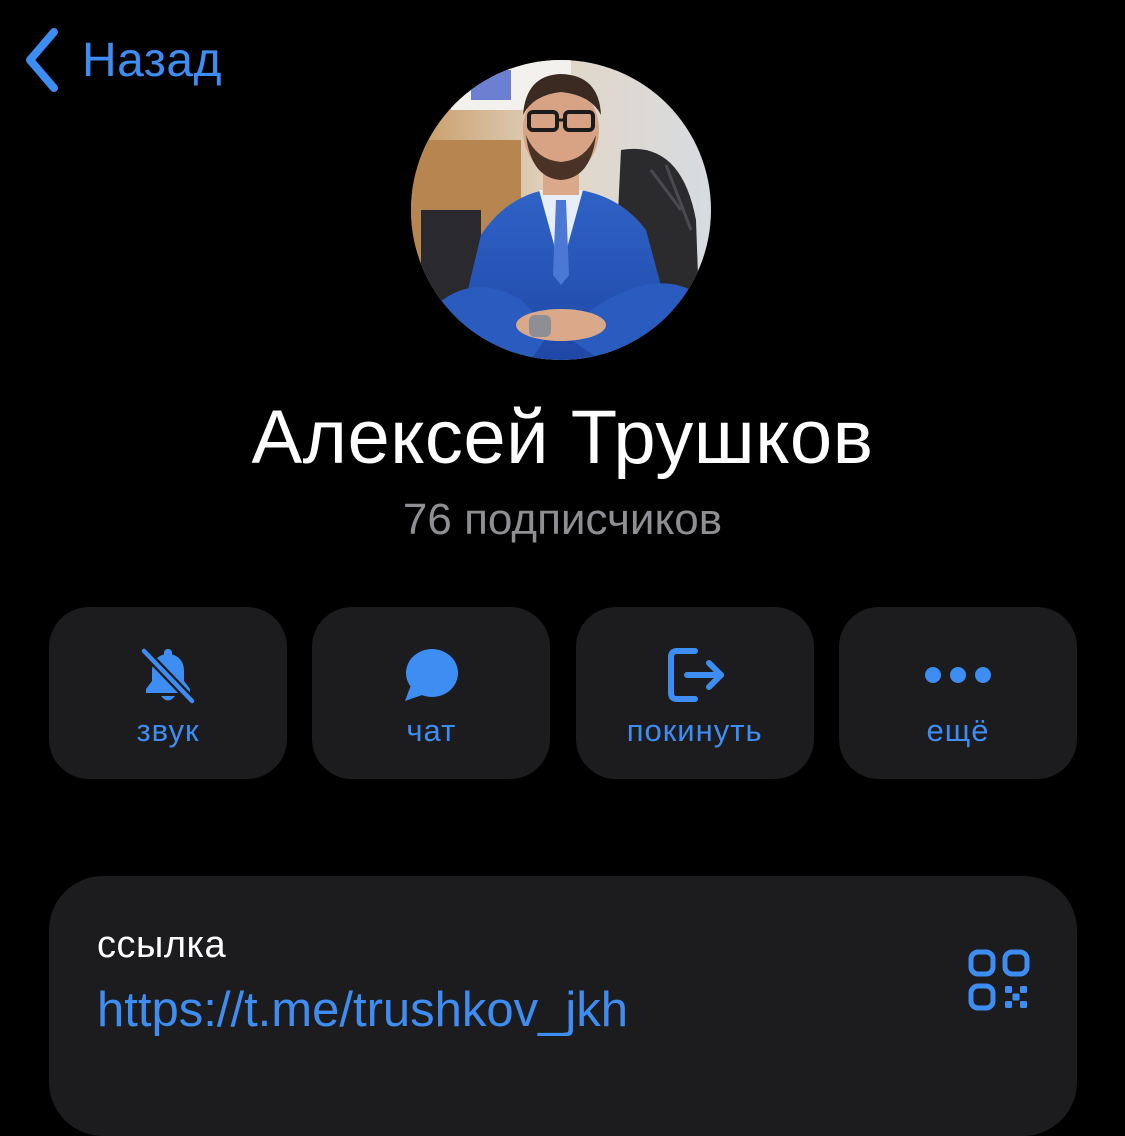  What do you see at coordinates (162, 945) in the screenshot?
I see `link-label: ссылка` at bounding box center [162, 945].